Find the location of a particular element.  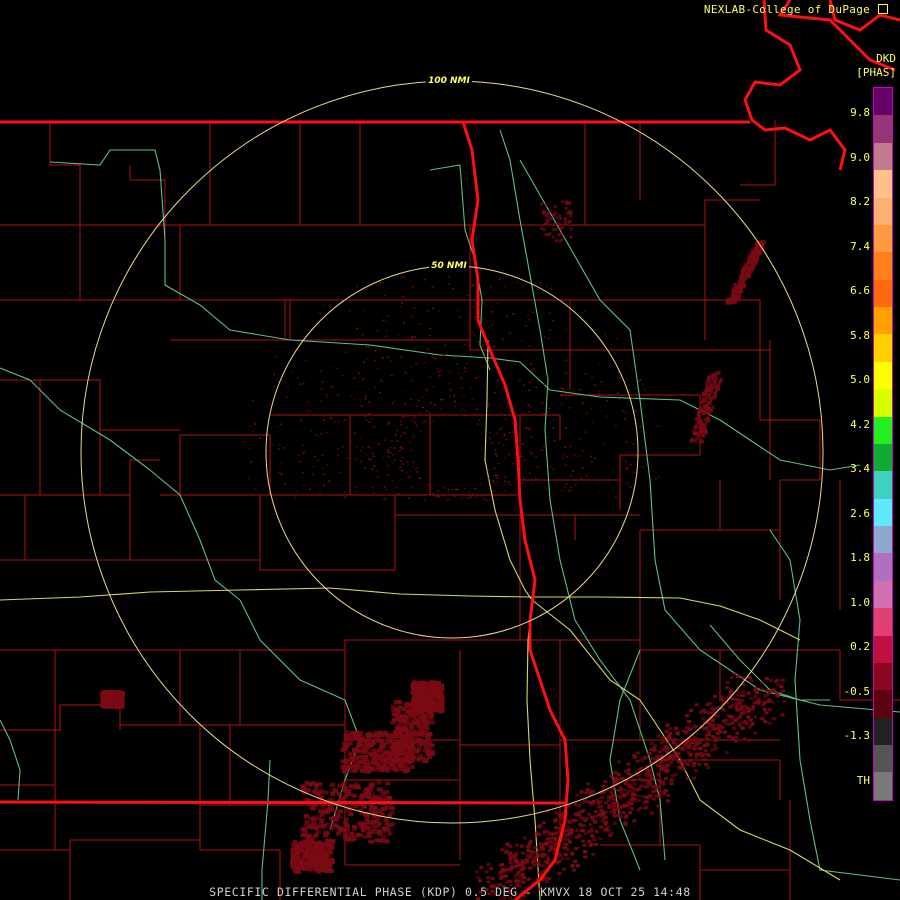

external-link-icon is located at coordinates (883, 9).